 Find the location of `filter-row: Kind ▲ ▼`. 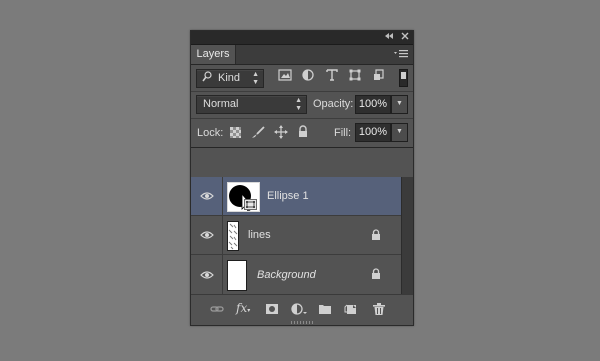

filter-row: Kind ▲ ▼ is located at coordinates (302, 78).